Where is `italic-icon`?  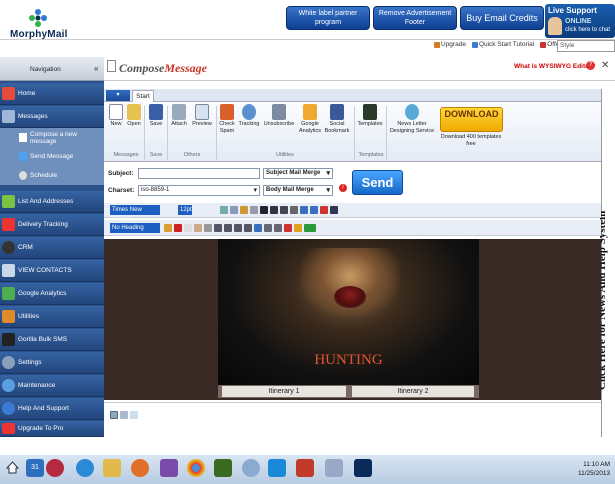
italic-icon is located at coordinates (274, 210).